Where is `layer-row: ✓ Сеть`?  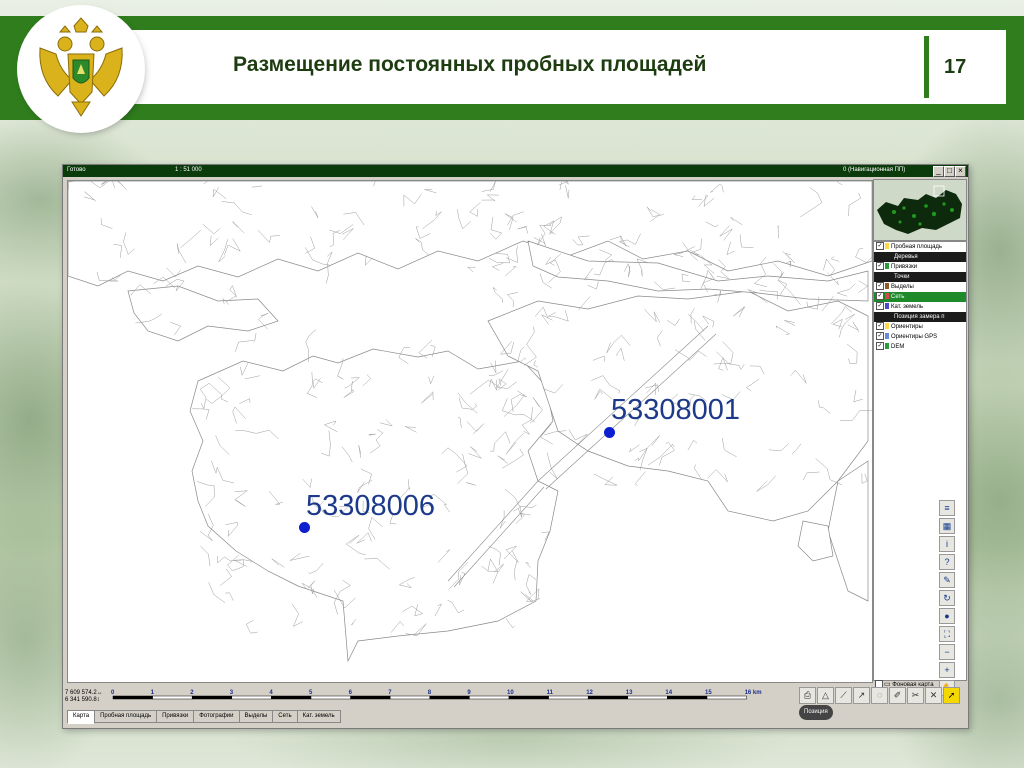 layer-row: ✓ Сеть is located at coordinates (920, 297).